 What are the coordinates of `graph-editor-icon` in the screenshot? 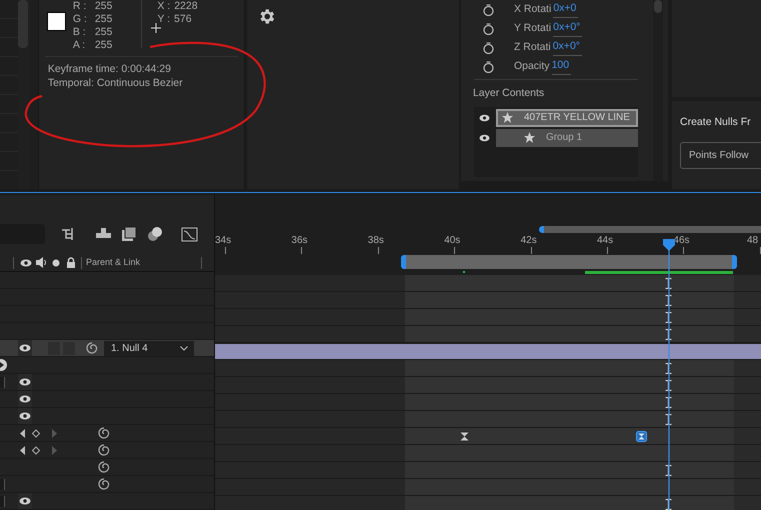 It's located at (189, 234).